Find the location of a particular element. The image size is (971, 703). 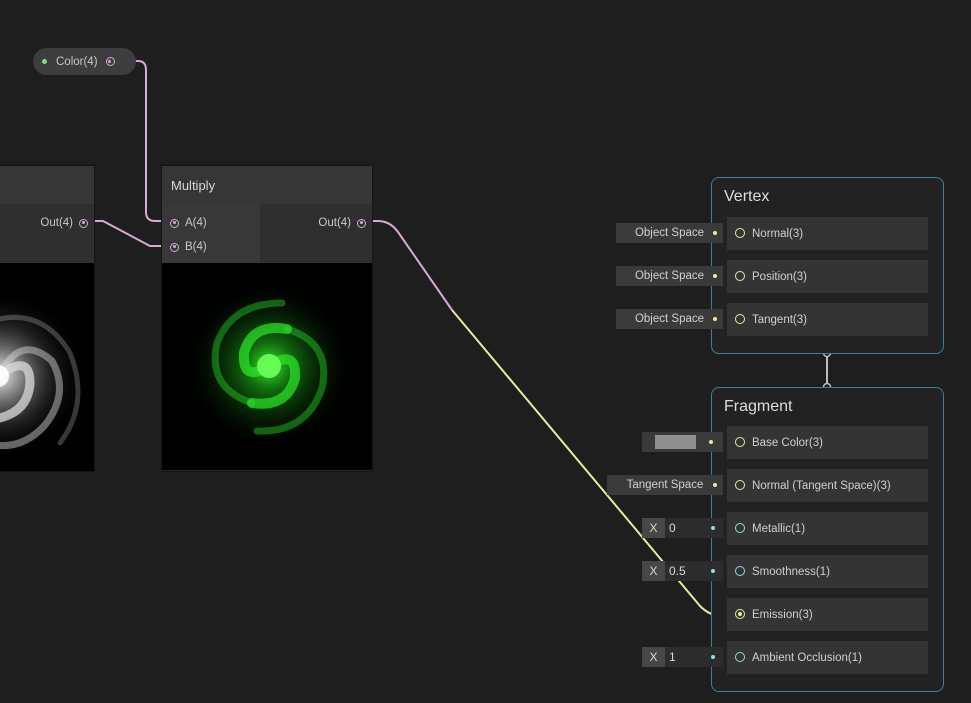

left-node-ports: Out(4) is located at coordinates (47, 233).